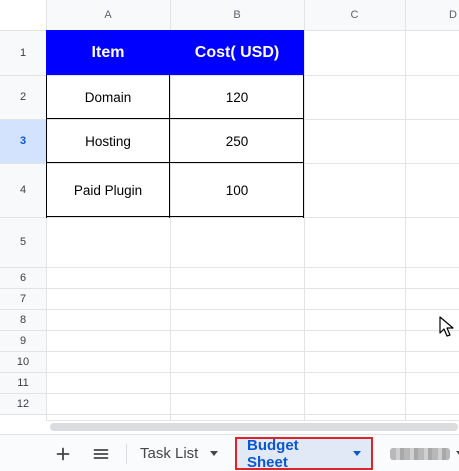 The image size is (459, 471). Describe the element at coordinates (23, 190) in the screenshot. I see `row-header-4: 4` at that location.